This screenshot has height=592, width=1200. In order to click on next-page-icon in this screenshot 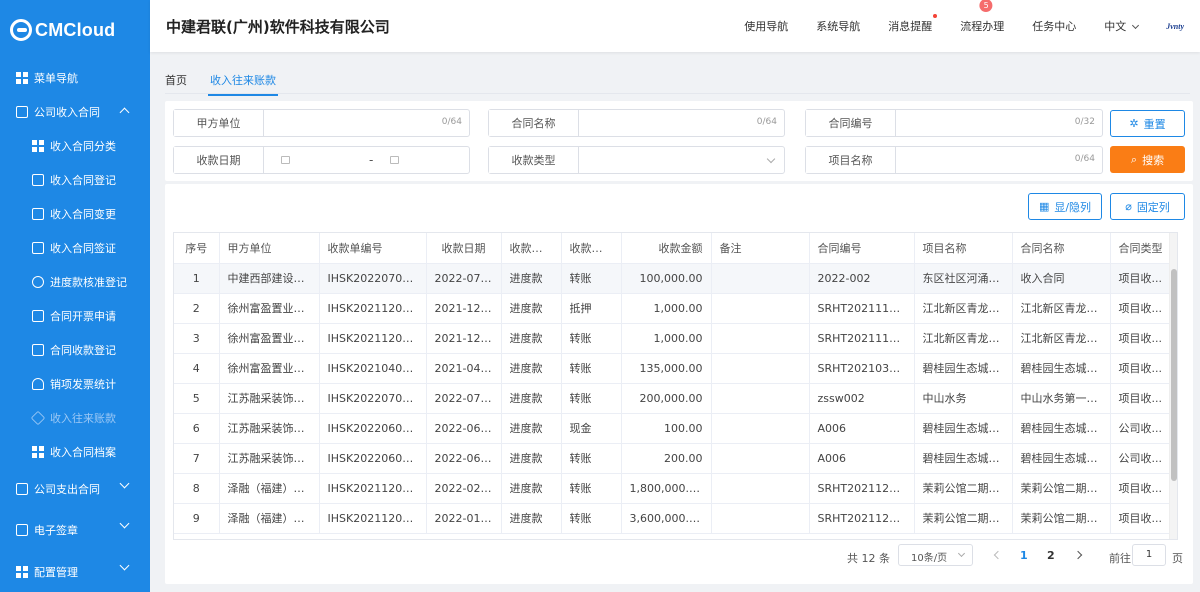, I will do `click(1078, 555)`.